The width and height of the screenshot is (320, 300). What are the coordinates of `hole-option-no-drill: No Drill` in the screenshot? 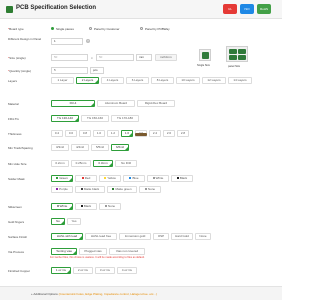 It's located at (126, 163).